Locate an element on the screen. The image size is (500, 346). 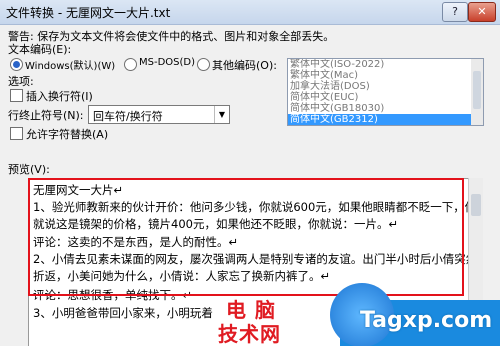
preview-label: 预览(V): is located at coordinates (29, 169).